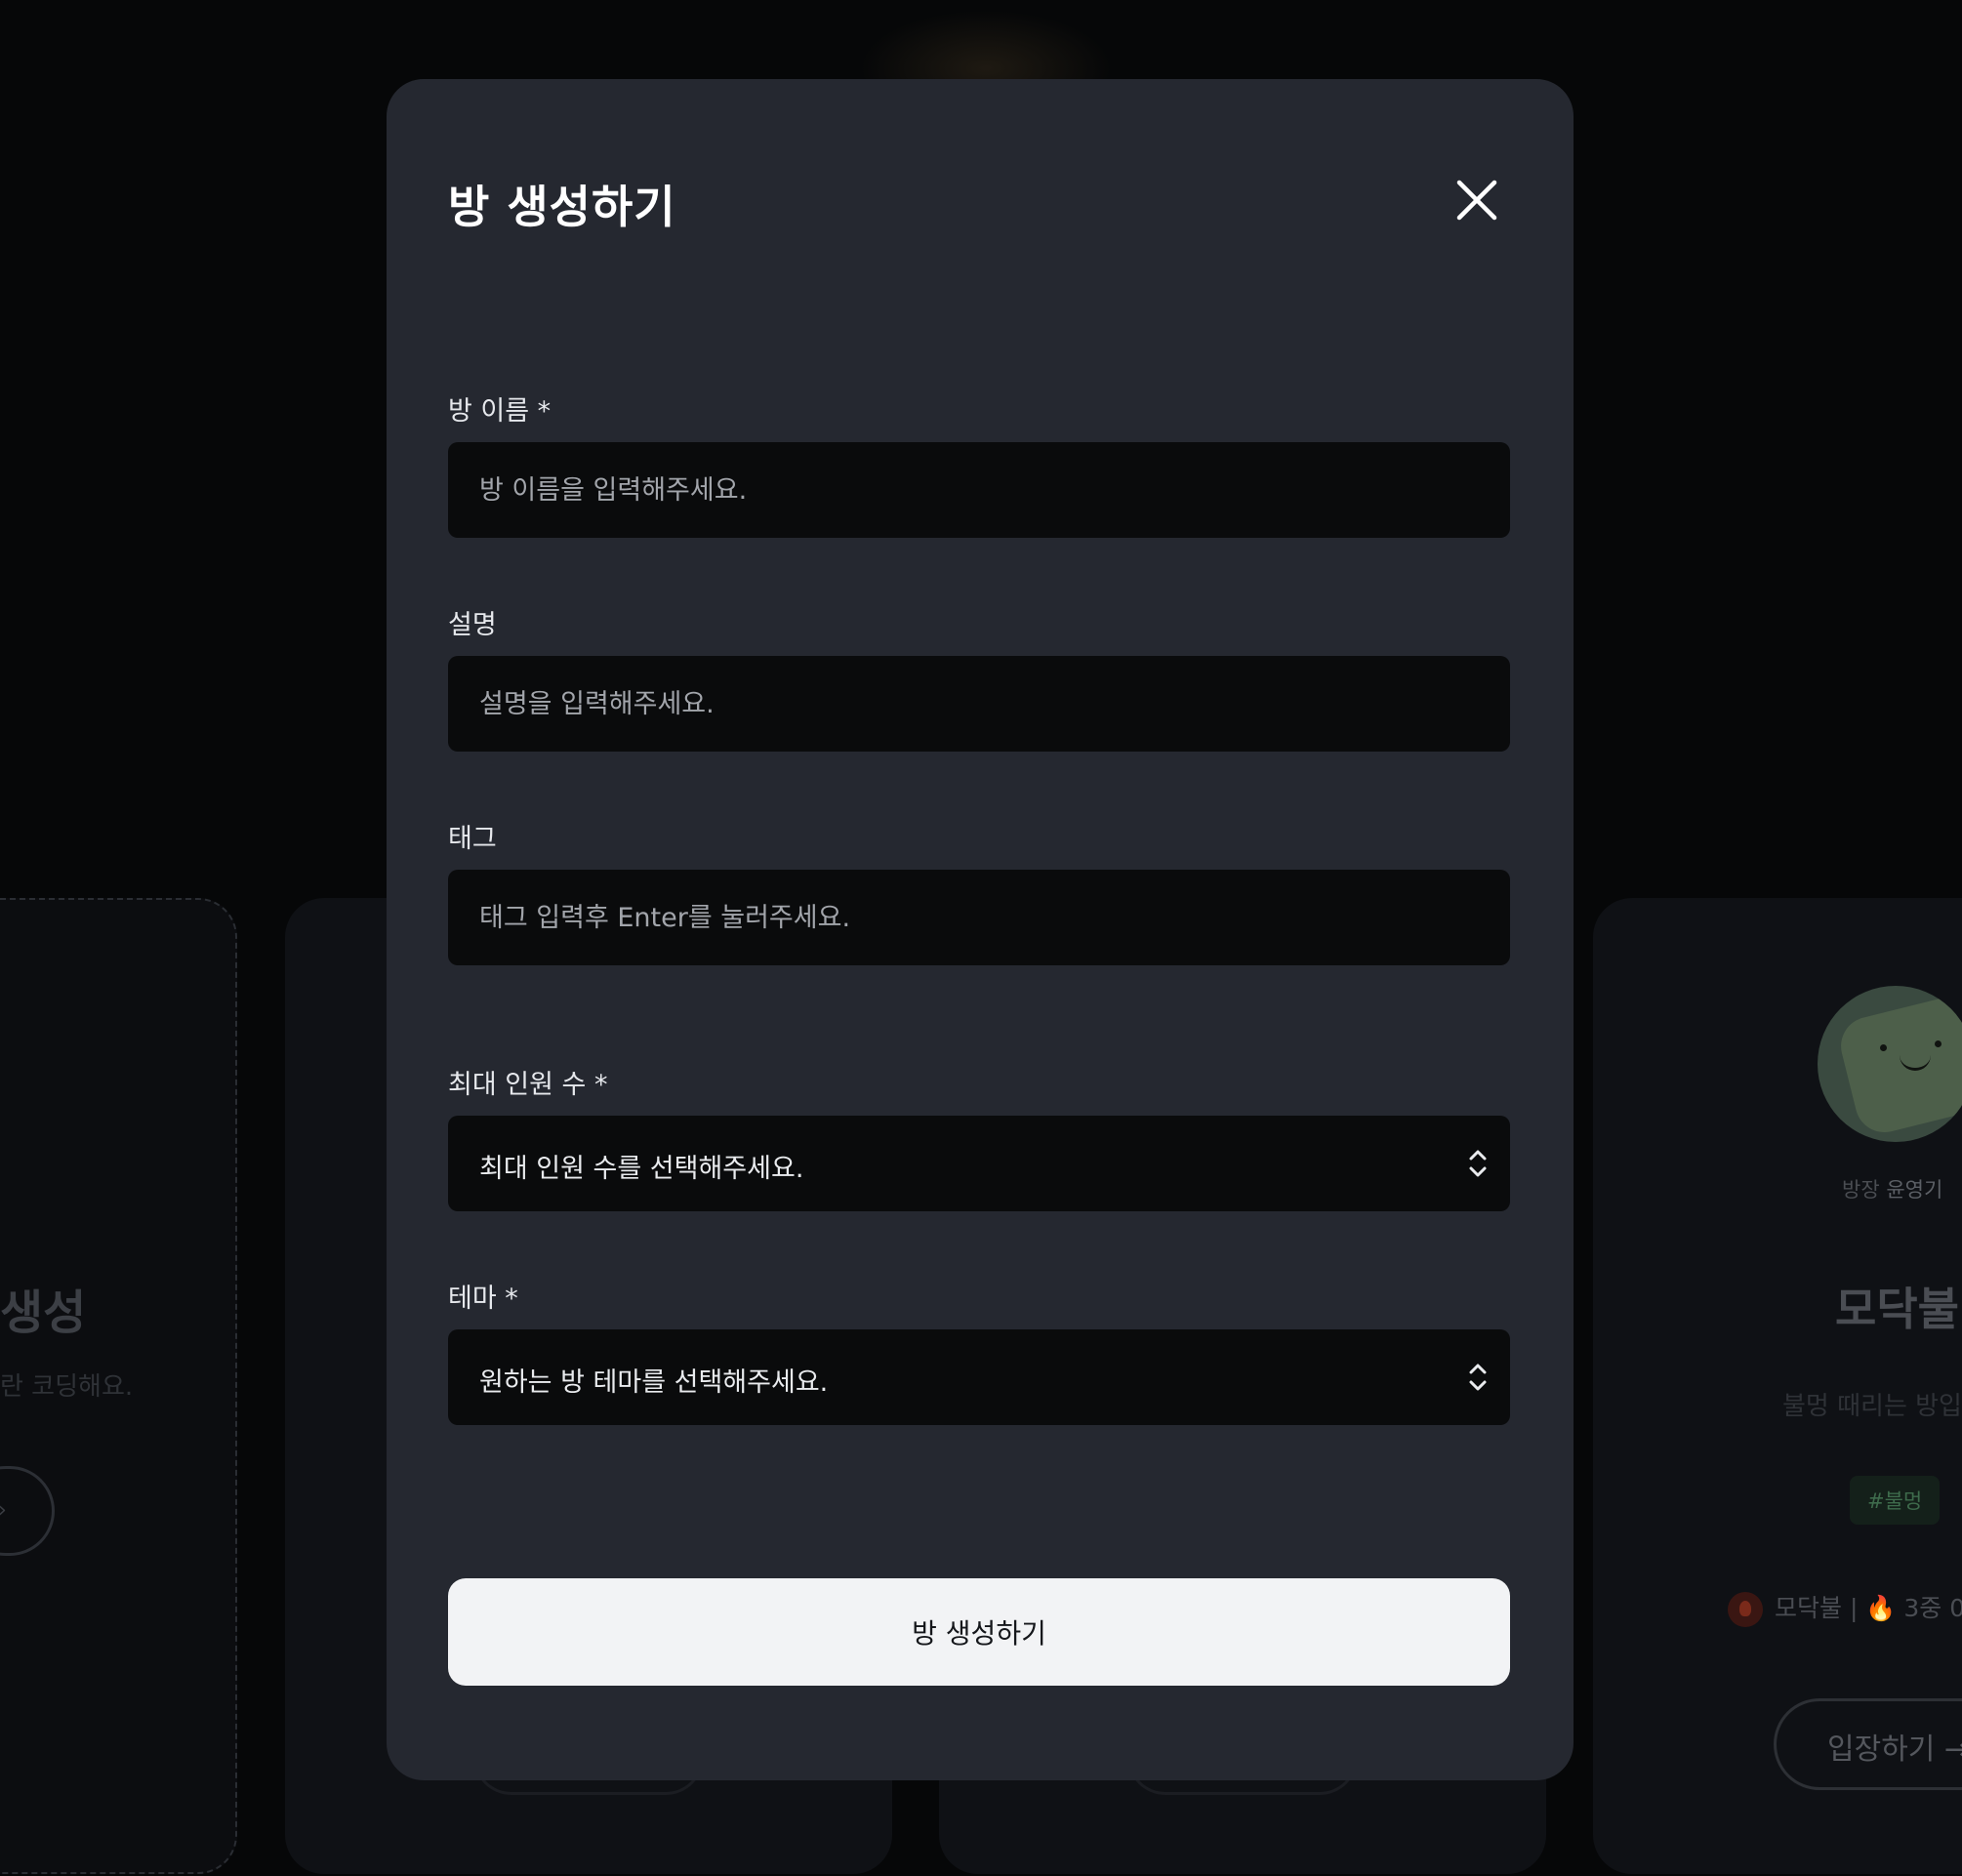  I want to click on description-label: 설명, so click(472, 625).